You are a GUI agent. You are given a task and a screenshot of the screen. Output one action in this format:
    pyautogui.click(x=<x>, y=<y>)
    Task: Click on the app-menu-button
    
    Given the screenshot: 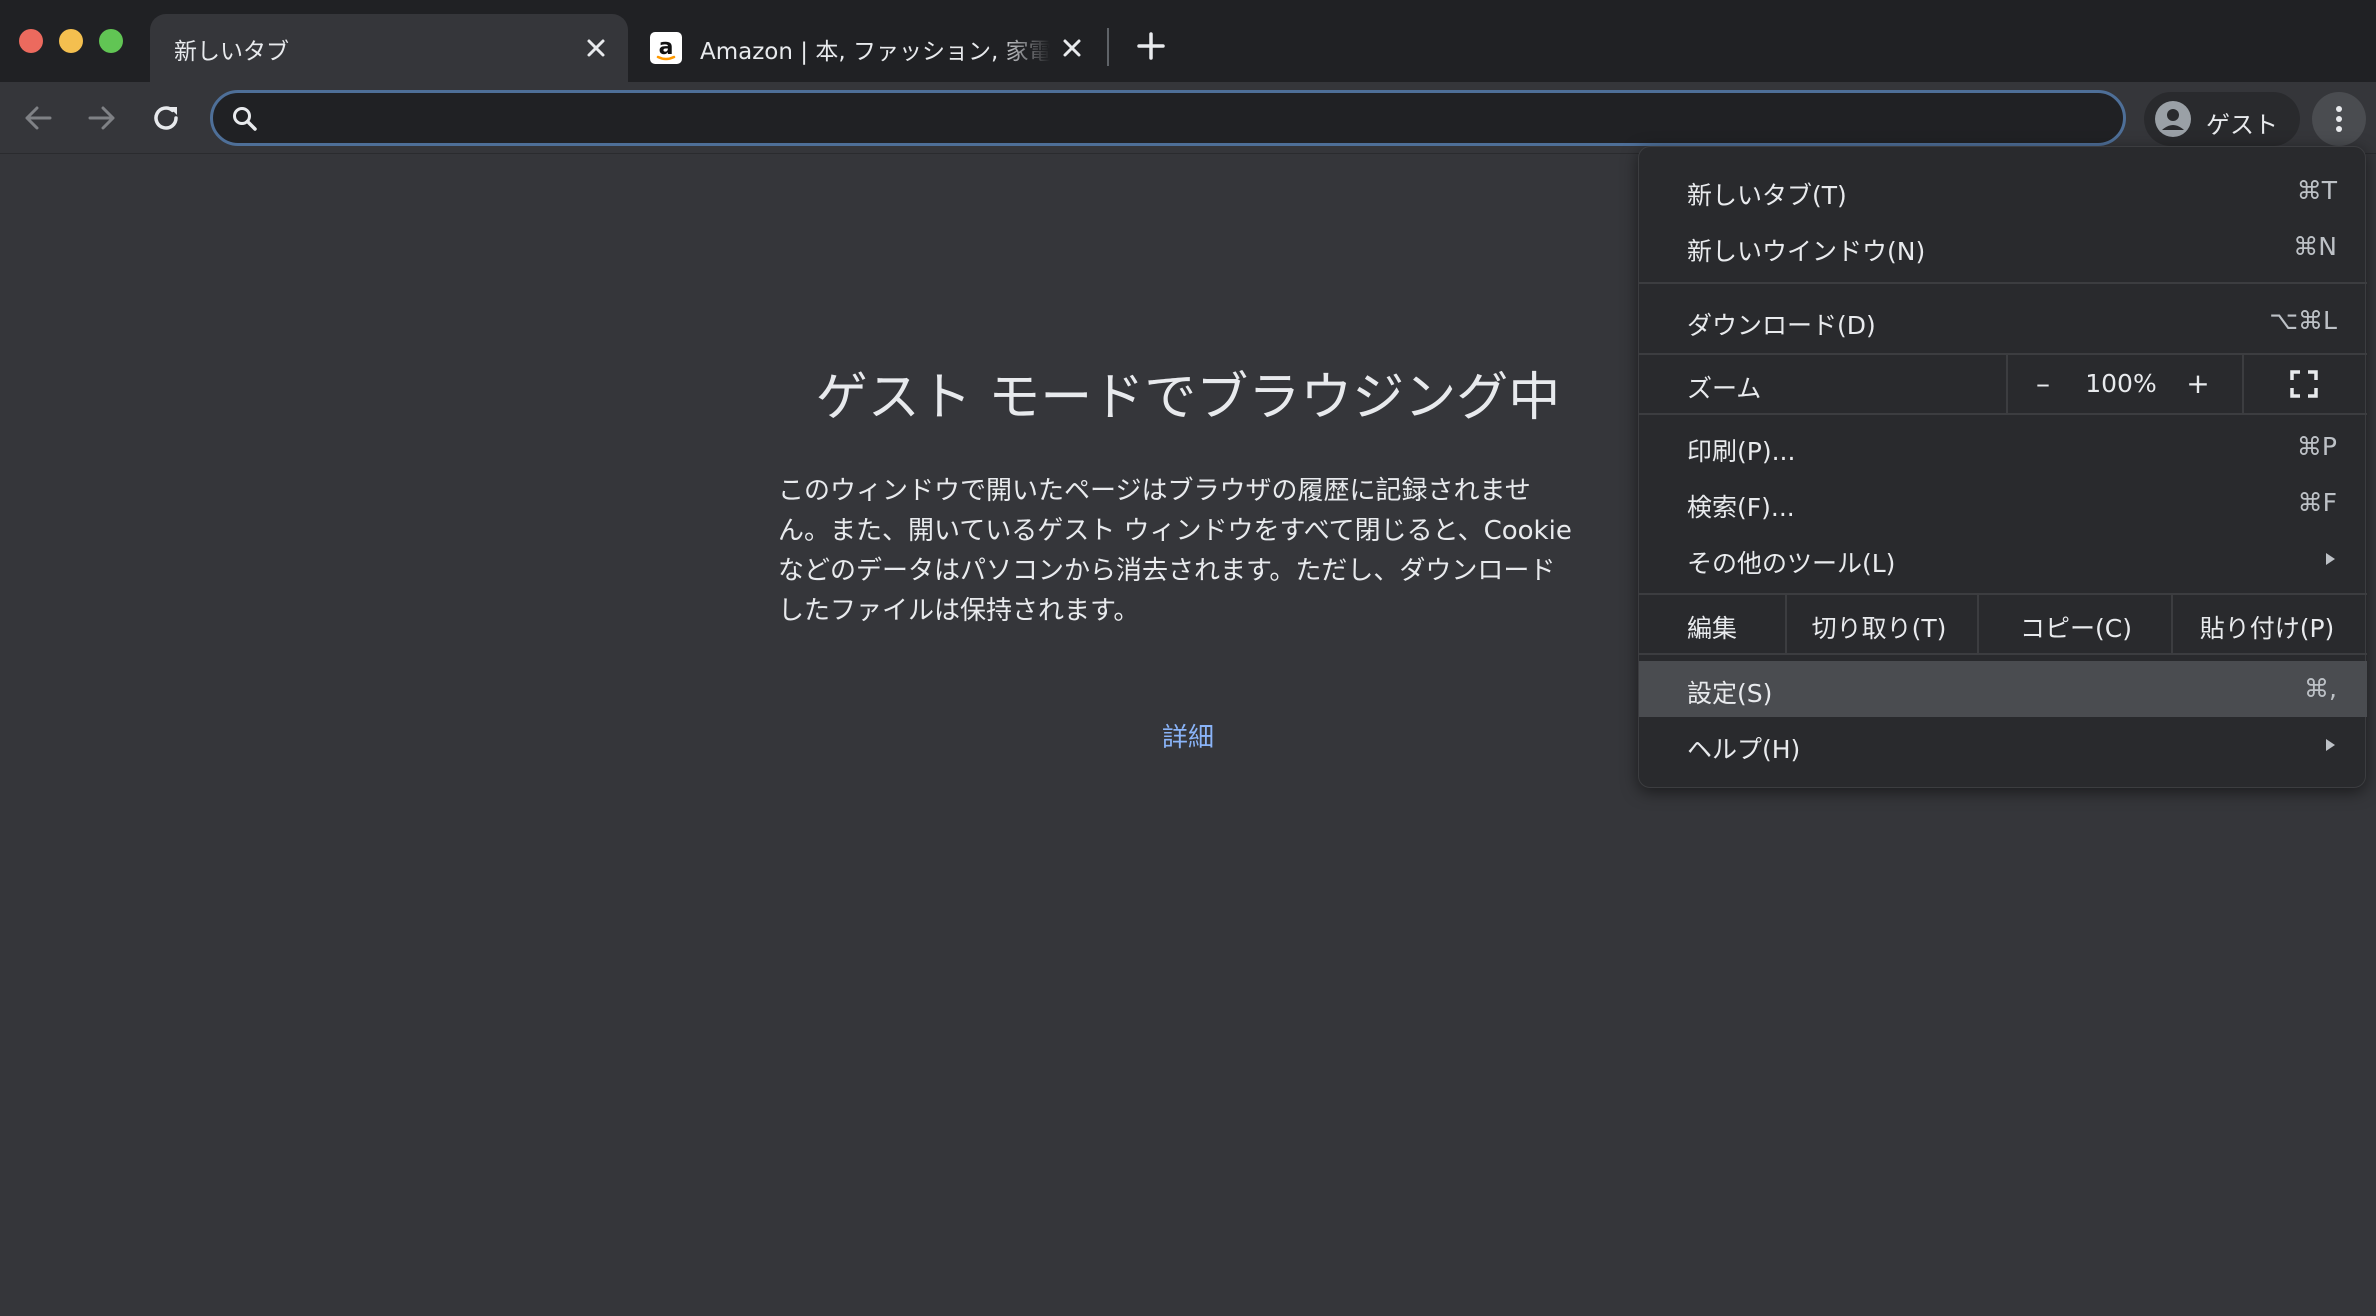 What is the action you would take?
    pyautogui.click(x=2339, y=119)
    